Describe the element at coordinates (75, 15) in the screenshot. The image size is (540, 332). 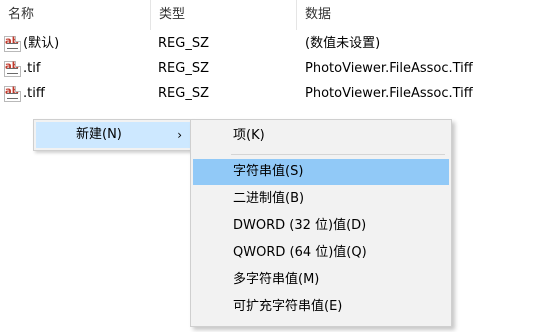
I see `column-header-name: 名称` at that location.